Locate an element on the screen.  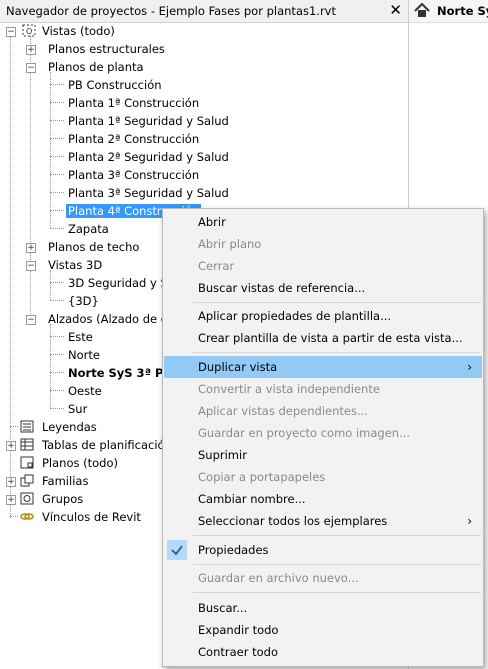
menu-item-convertir-independiente: Convertir a vista independiente is located at coordinates (323, 389).